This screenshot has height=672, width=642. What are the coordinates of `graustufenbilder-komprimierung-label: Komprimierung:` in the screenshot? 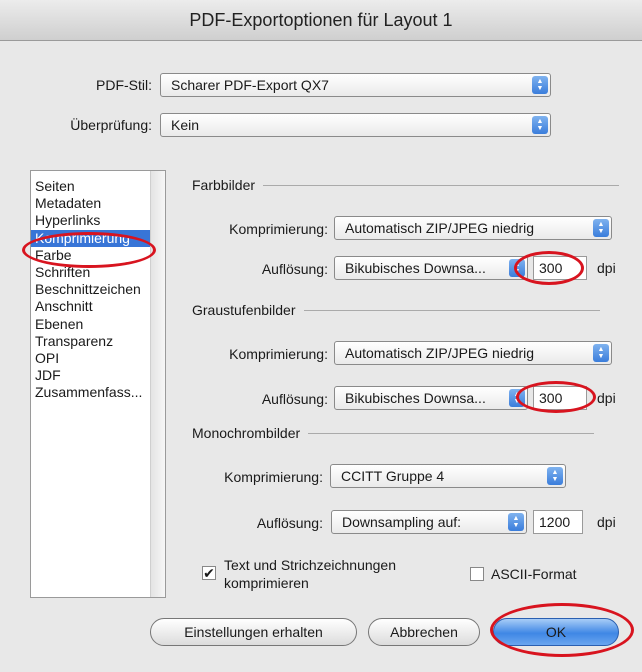 It's located at (278, 354).